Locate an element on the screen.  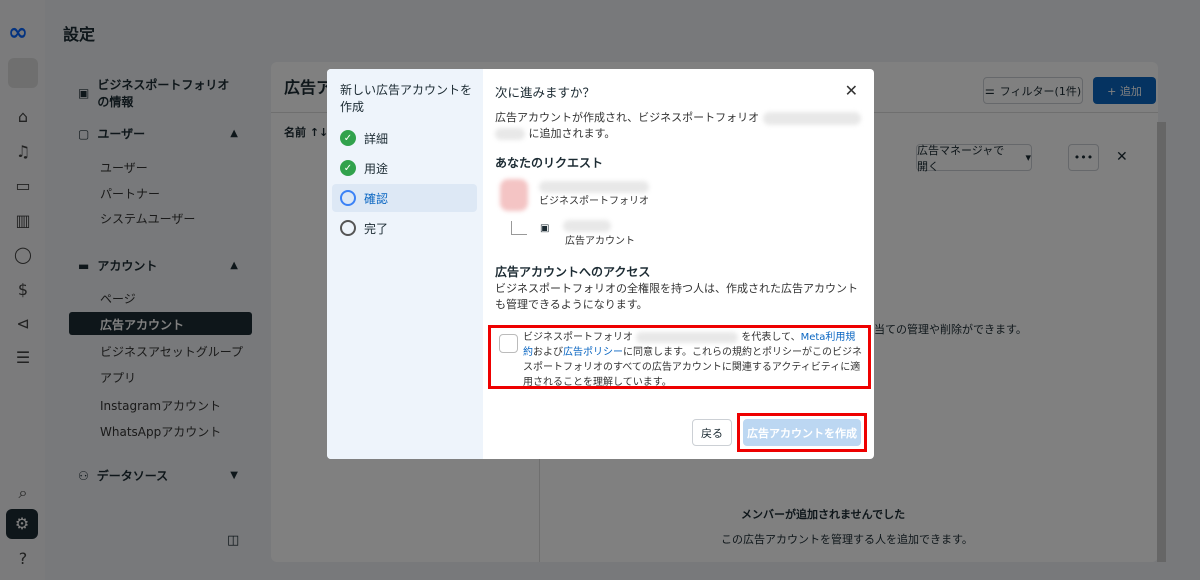
portfolio-label: ビジネスポートフォリオ is located at coordinates (594, 201).